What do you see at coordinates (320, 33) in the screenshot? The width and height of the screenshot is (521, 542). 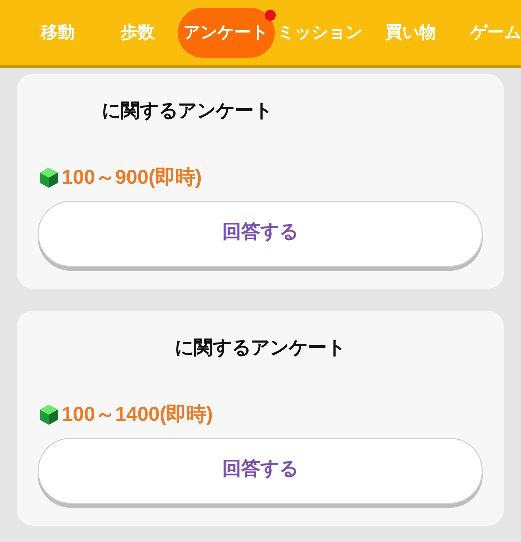 I see `tab: ミッション` at bounding box center [320, 33].